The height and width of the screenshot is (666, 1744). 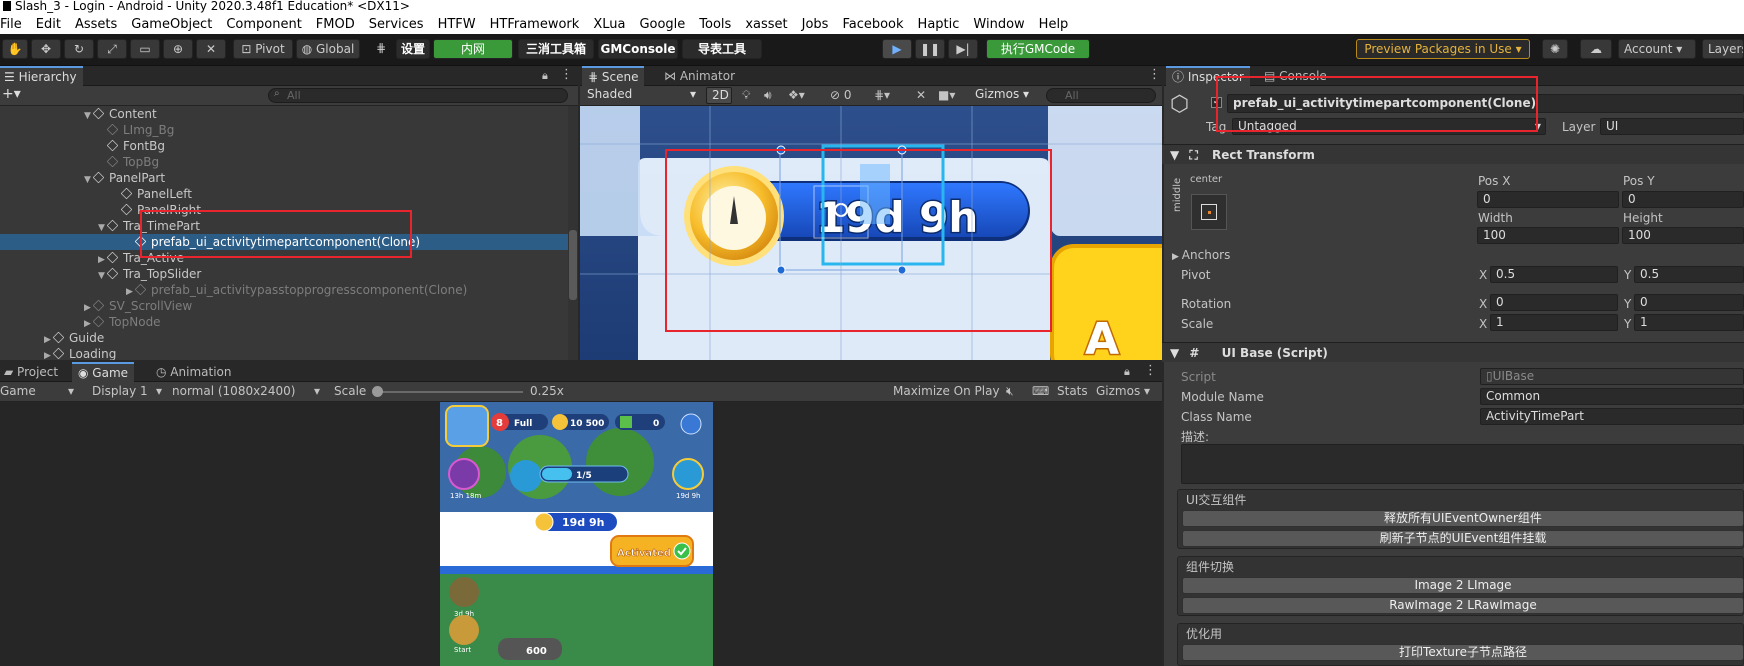 What do you see at coordinates (1463, 538) in the screenshot?
I see `refresh-uievent-button: 刷新子节点的UIEvent组件挂载` at bounding box center [1463, 538].